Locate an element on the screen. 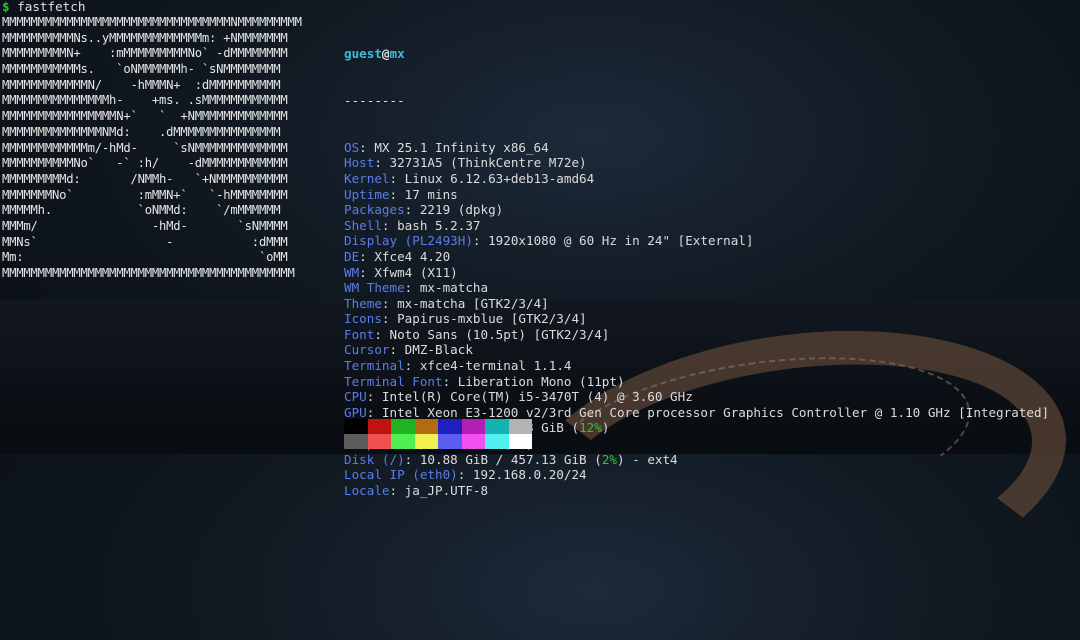  palette-row-normal is located at coordinates (438, 426).